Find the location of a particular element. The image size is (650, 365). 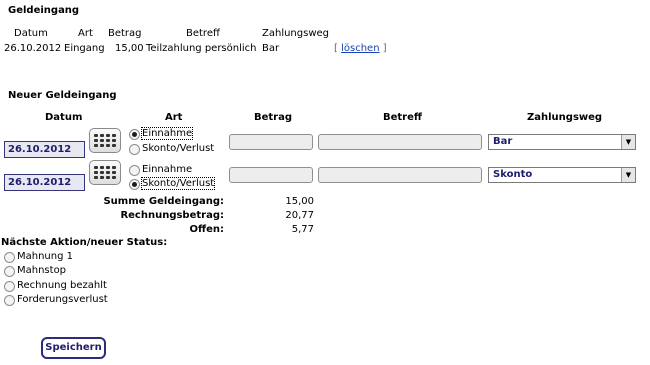

new-header-betrag: Betrag is located at coordinates (273, 117).